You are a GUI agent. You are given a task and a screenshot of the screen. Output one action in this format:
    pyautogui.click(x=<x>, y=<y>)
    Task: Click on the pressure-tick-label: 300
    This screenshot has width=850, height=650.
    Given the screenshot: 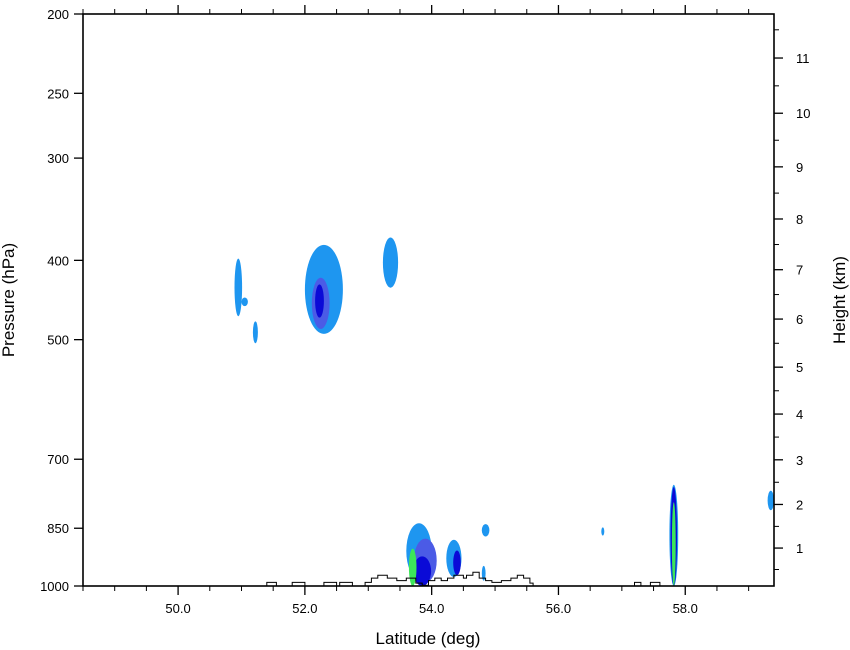 What is the action you would take?
    pyautogui.click(x=58, y=158)
    